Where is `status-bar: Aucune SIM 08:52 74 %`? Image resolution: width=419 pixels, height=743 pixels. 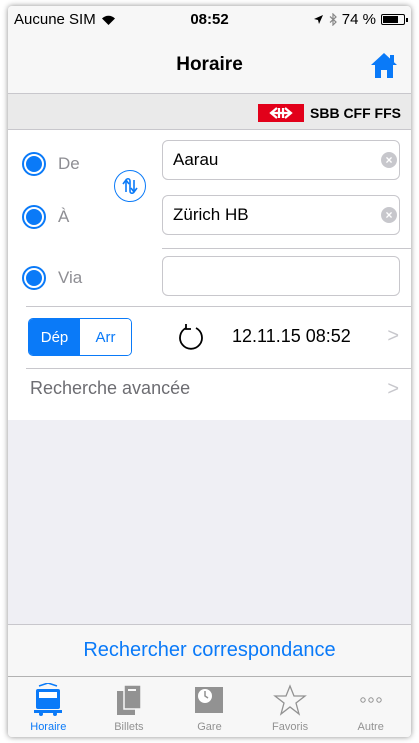 status-bar: Aucune SIM 08:52 74 % is located at coordinates (209, 19).